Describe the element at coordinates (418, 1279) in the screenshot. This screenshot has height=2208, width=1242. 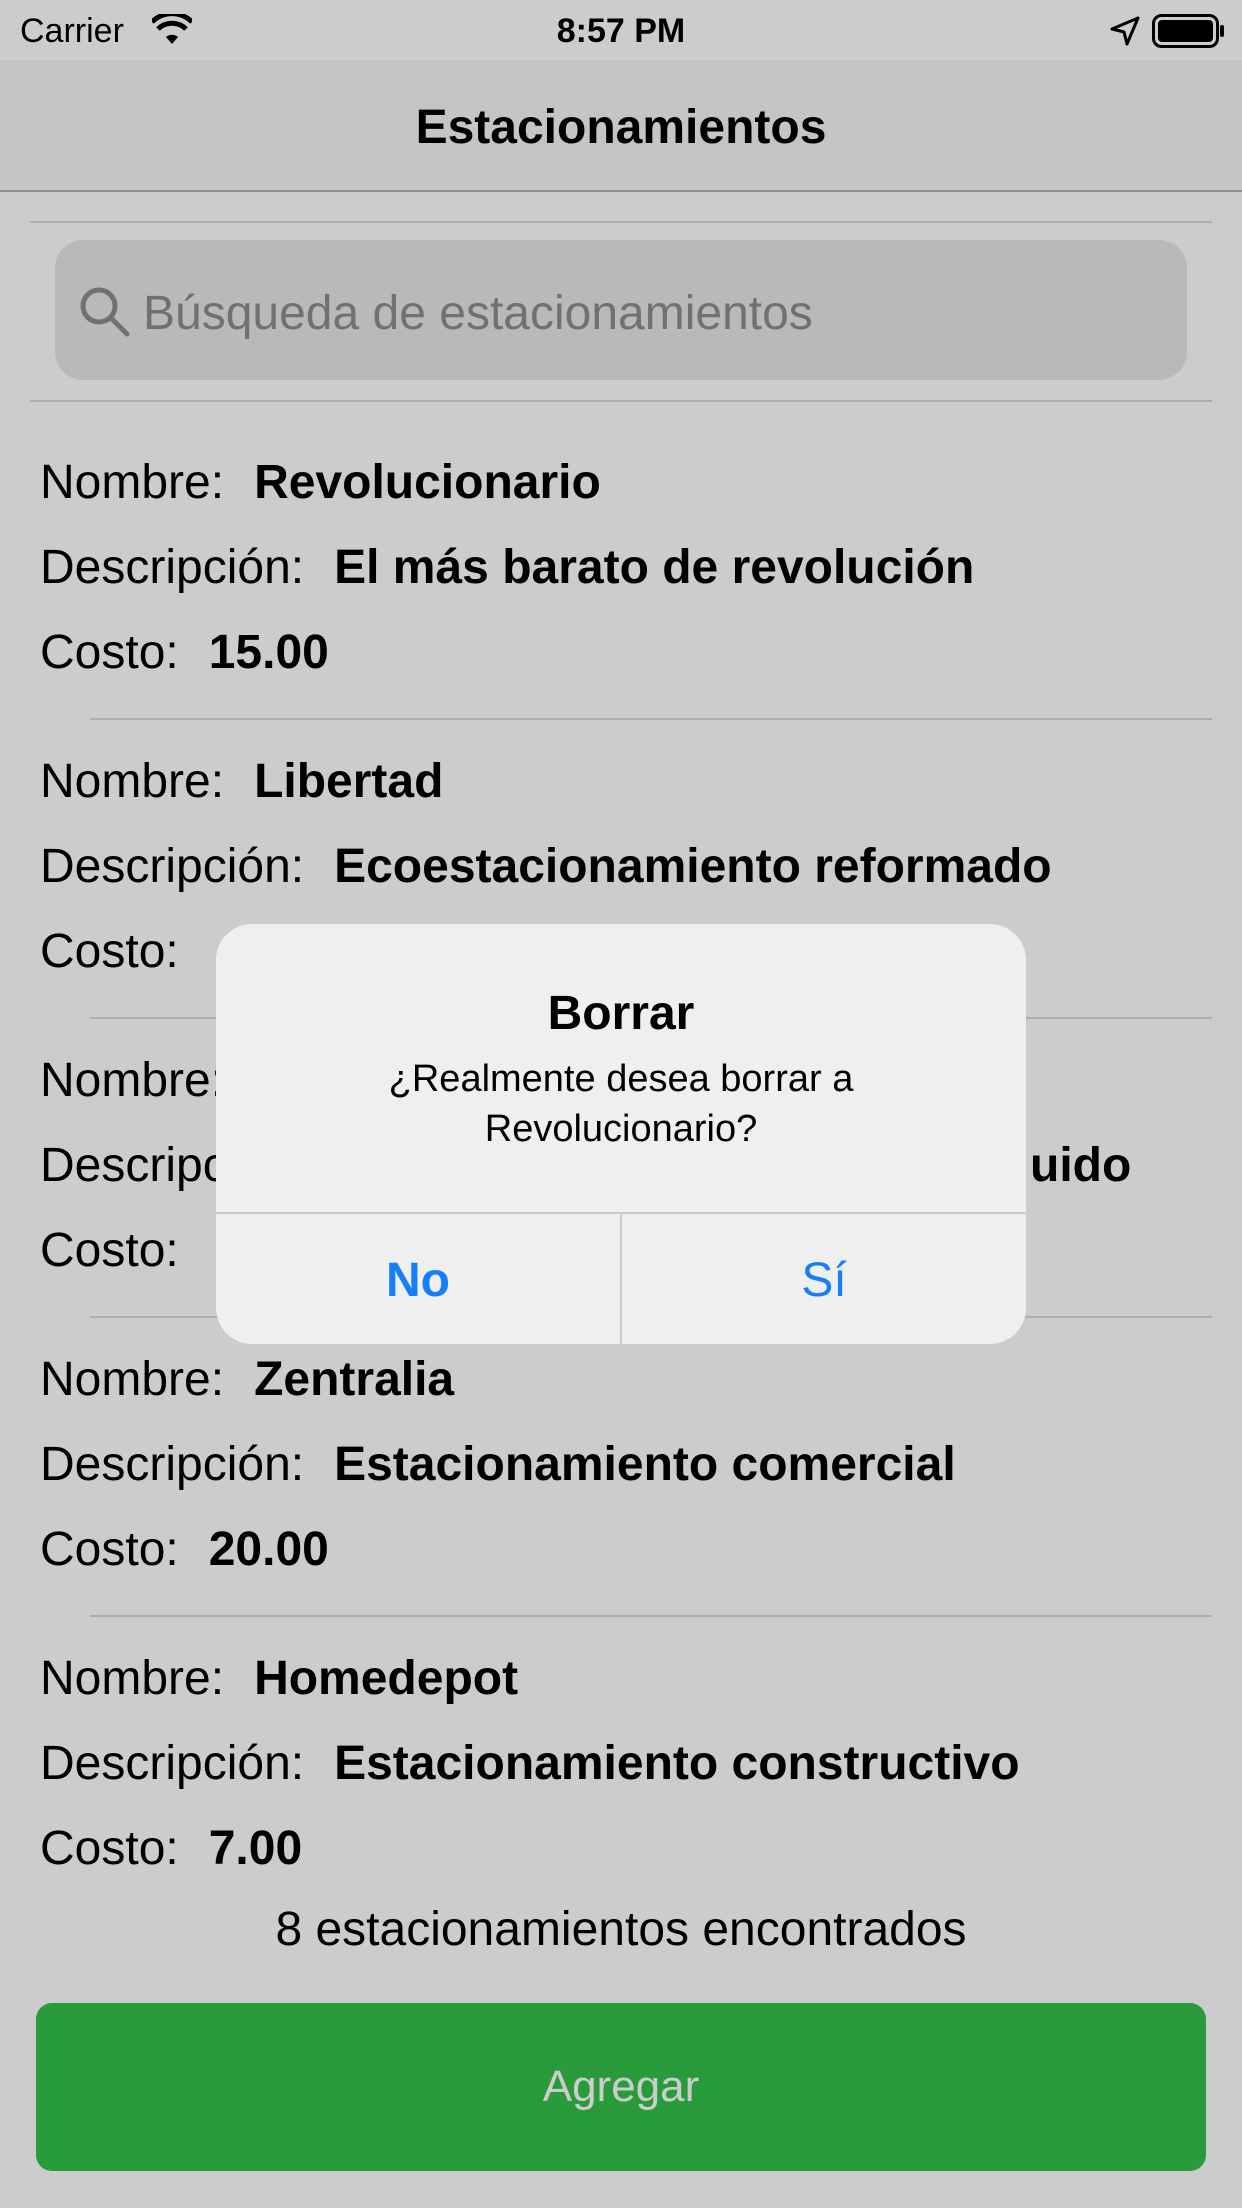
I see `cancel-button: No` at that location.